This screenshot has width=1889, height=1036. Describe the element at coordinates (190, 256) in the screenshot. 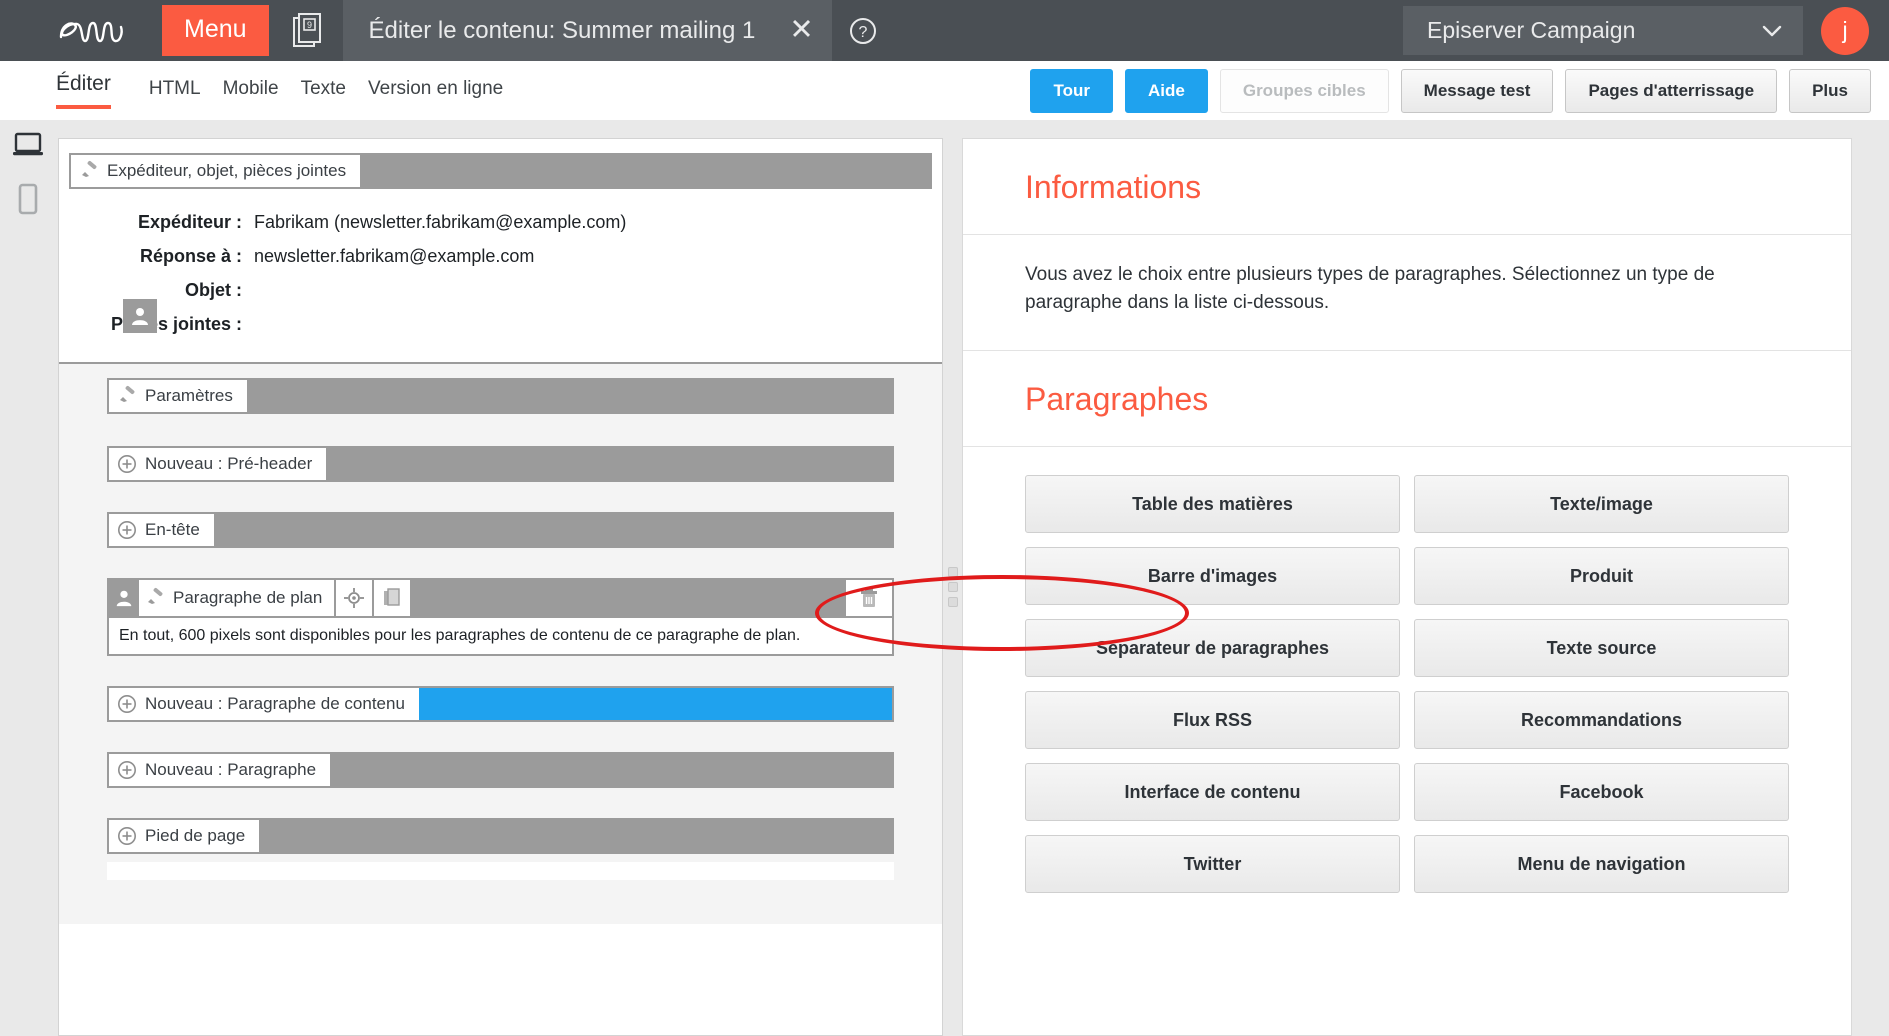

I see `field-reponse-a-label: Réponse à :` at that location.